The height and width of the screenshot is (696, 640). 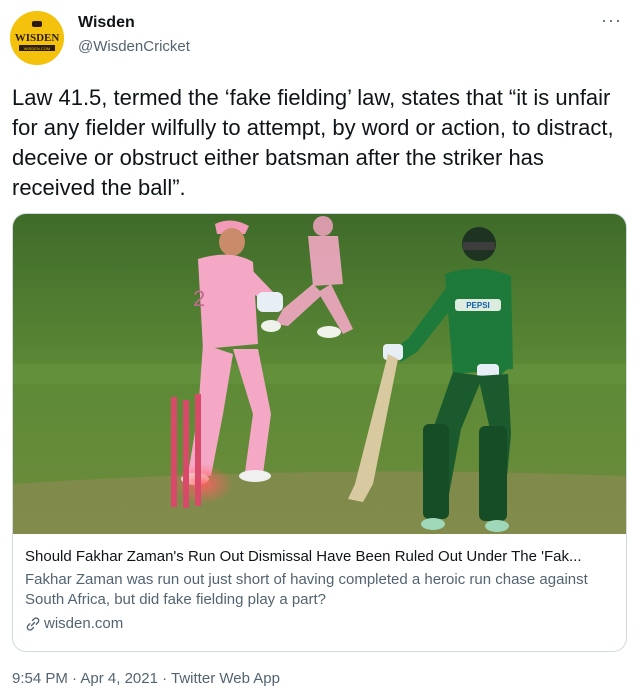 What do you see at coordinates (134, 46) in the screenshot?
I see `user-handle: @WisdenCricket` at bounding box center [134, 46].